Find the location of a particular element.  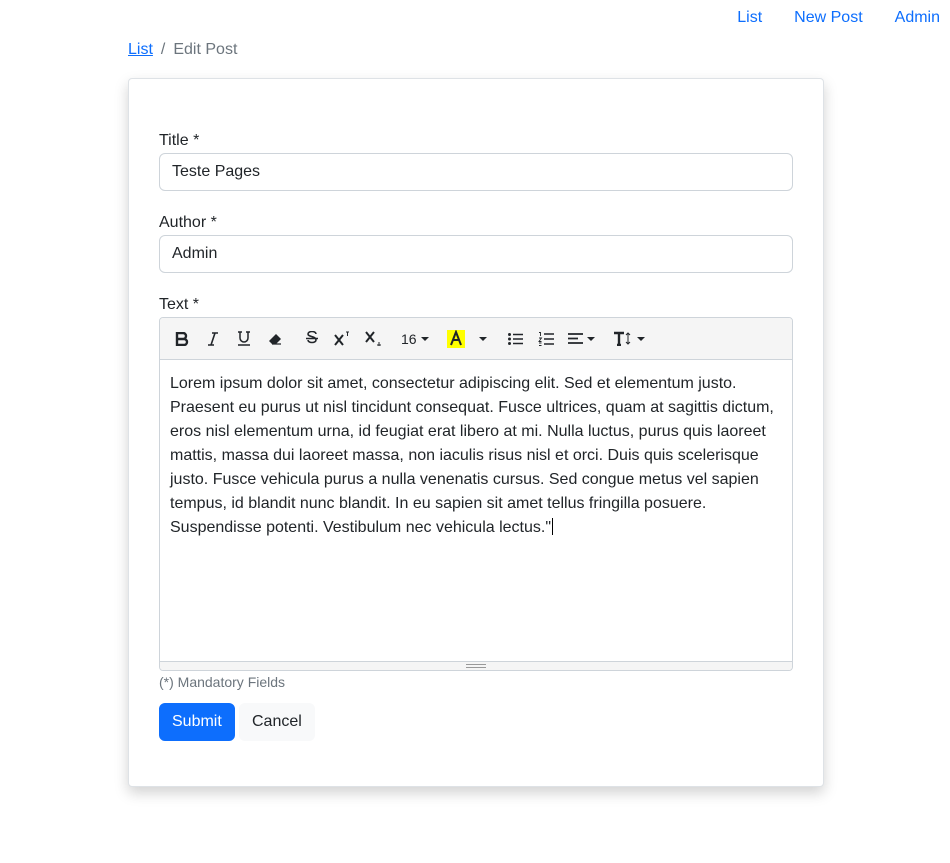

font-group is located at coordinates (342, 339).